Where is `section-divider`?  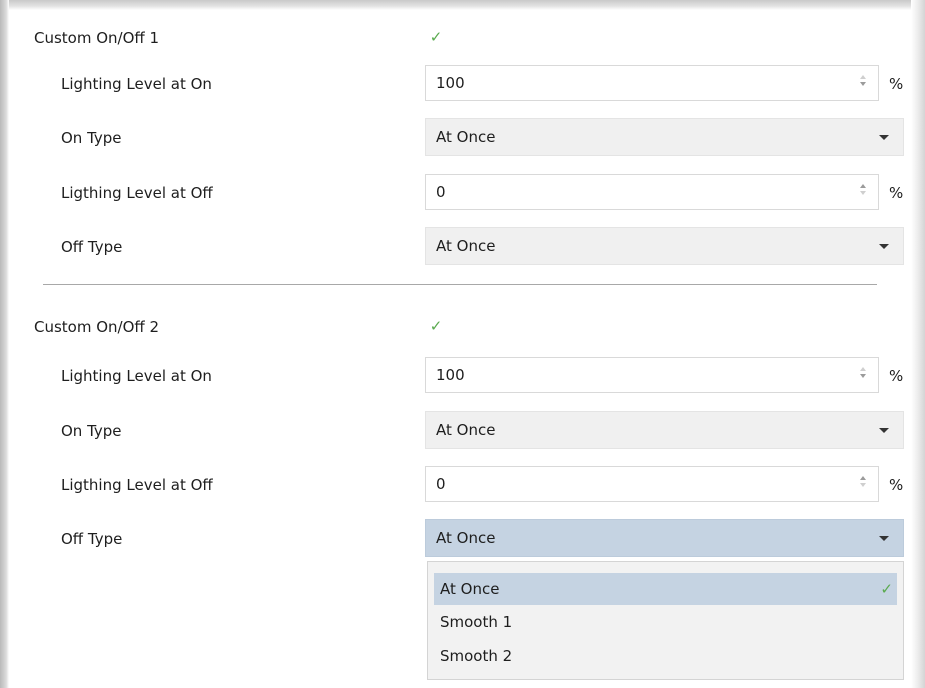
section-divider is located at coordinates (460, 284).